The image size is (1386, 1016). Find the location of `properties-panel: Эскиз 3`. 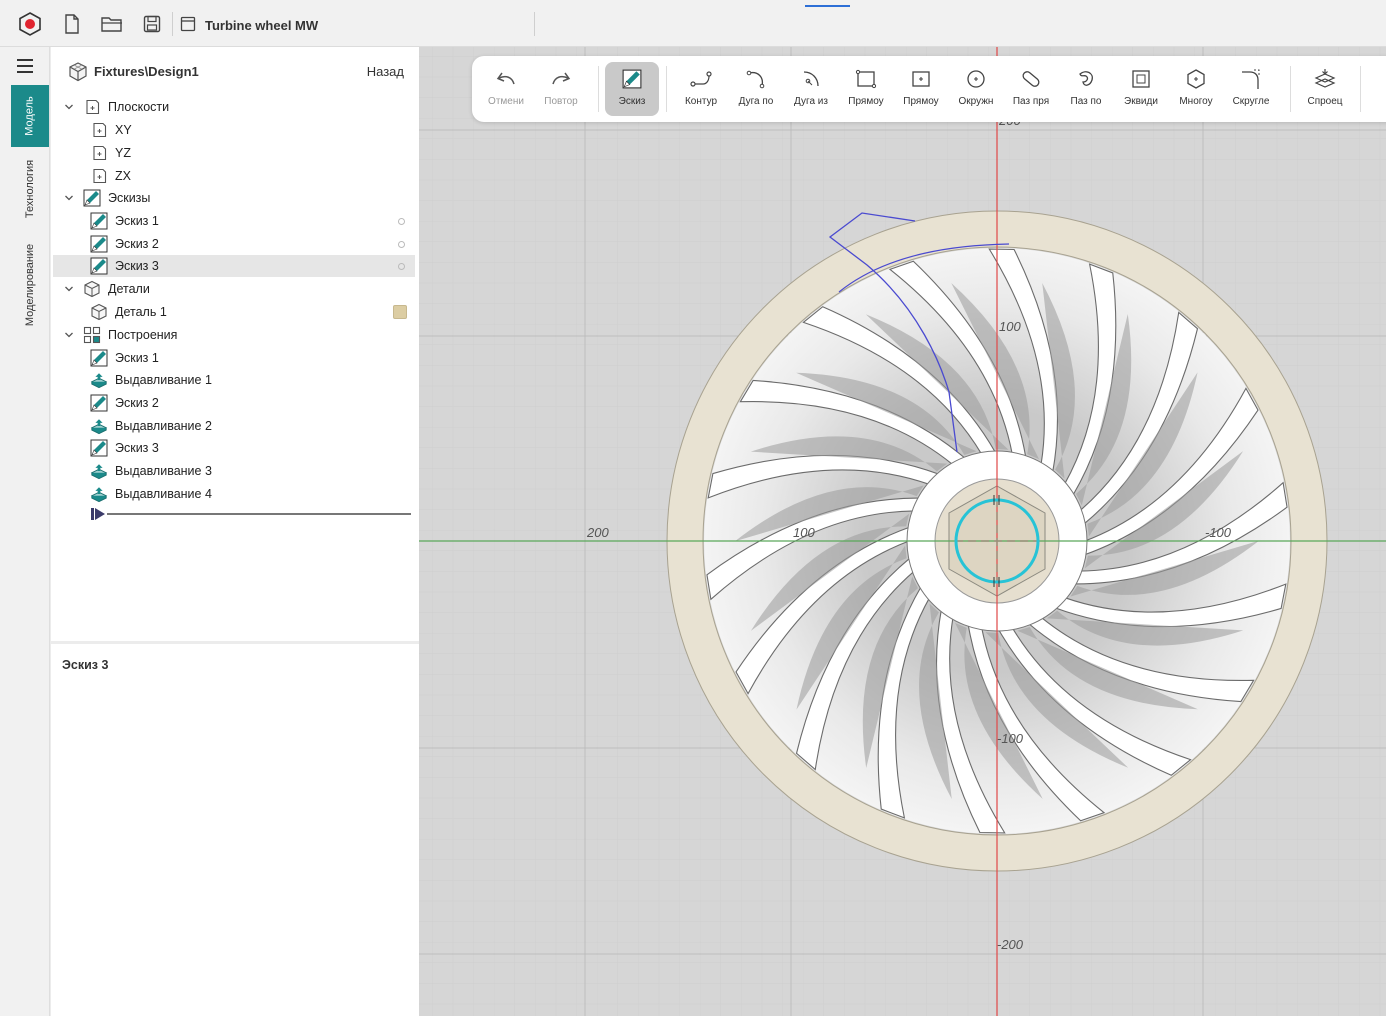

properties-panel: Эскиз 3 is located at coordinates (235, 829).